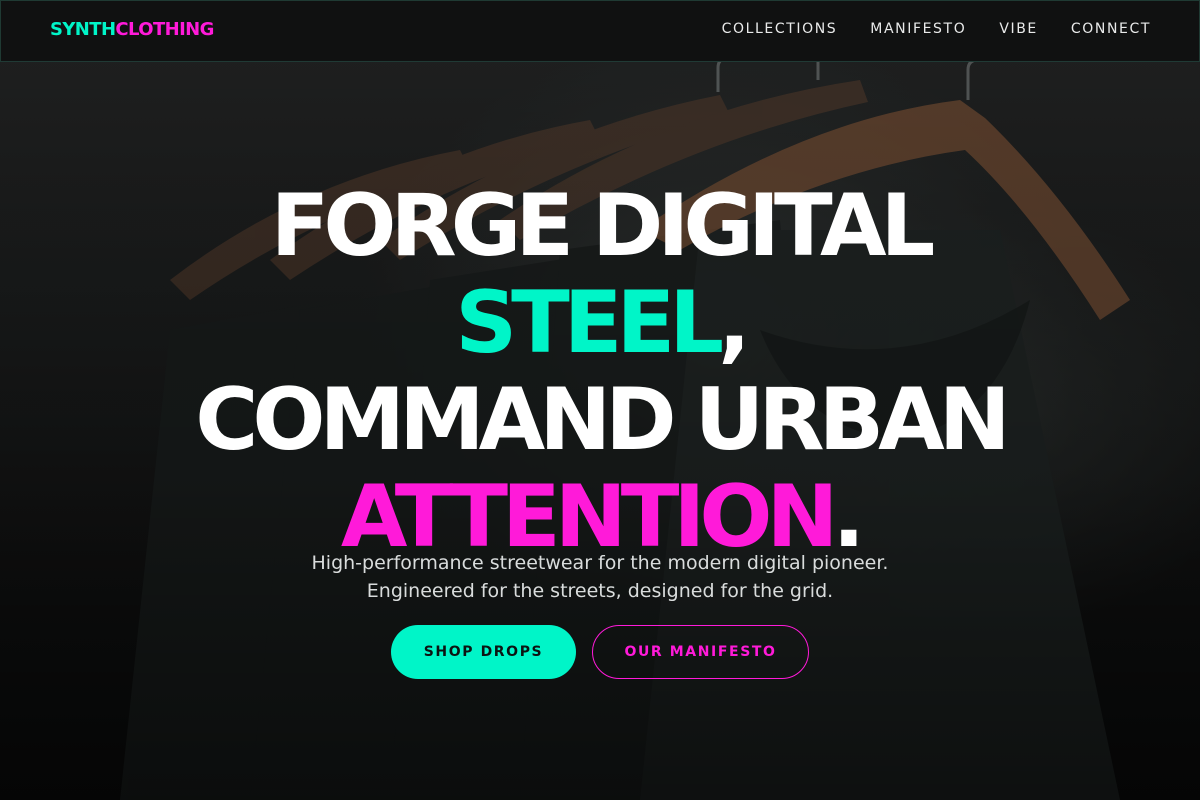 This screenshot has width=1200, height=800. Describe the element at coordinates (1111, 29) in the screenshot. I see `nav-link-connect: CONNECT` at that location.